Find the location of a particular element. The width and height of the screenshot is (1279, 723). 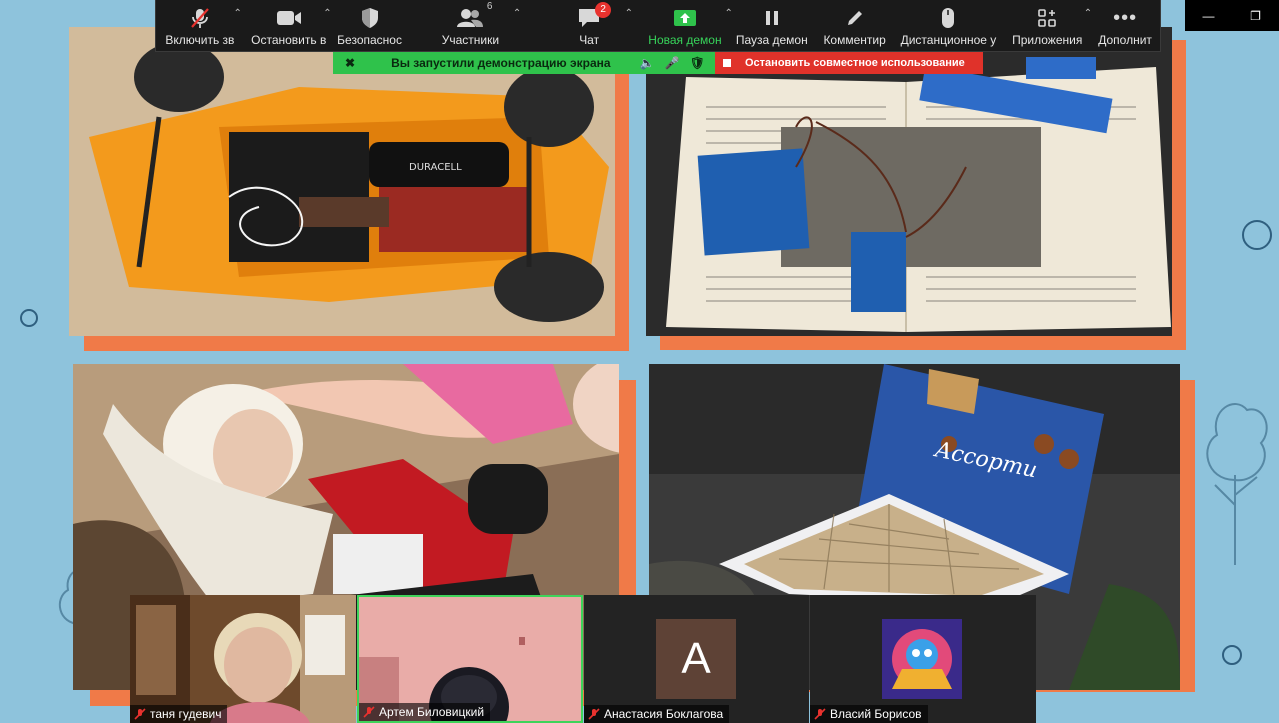

stop-video-button: Остановить в ⌃ is located at coordinates (289, 25).